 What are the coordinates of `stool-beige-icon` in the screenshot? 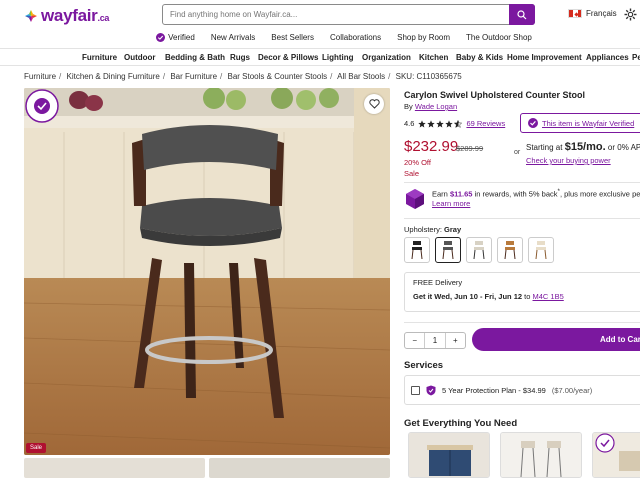 It's located at (541, 250).